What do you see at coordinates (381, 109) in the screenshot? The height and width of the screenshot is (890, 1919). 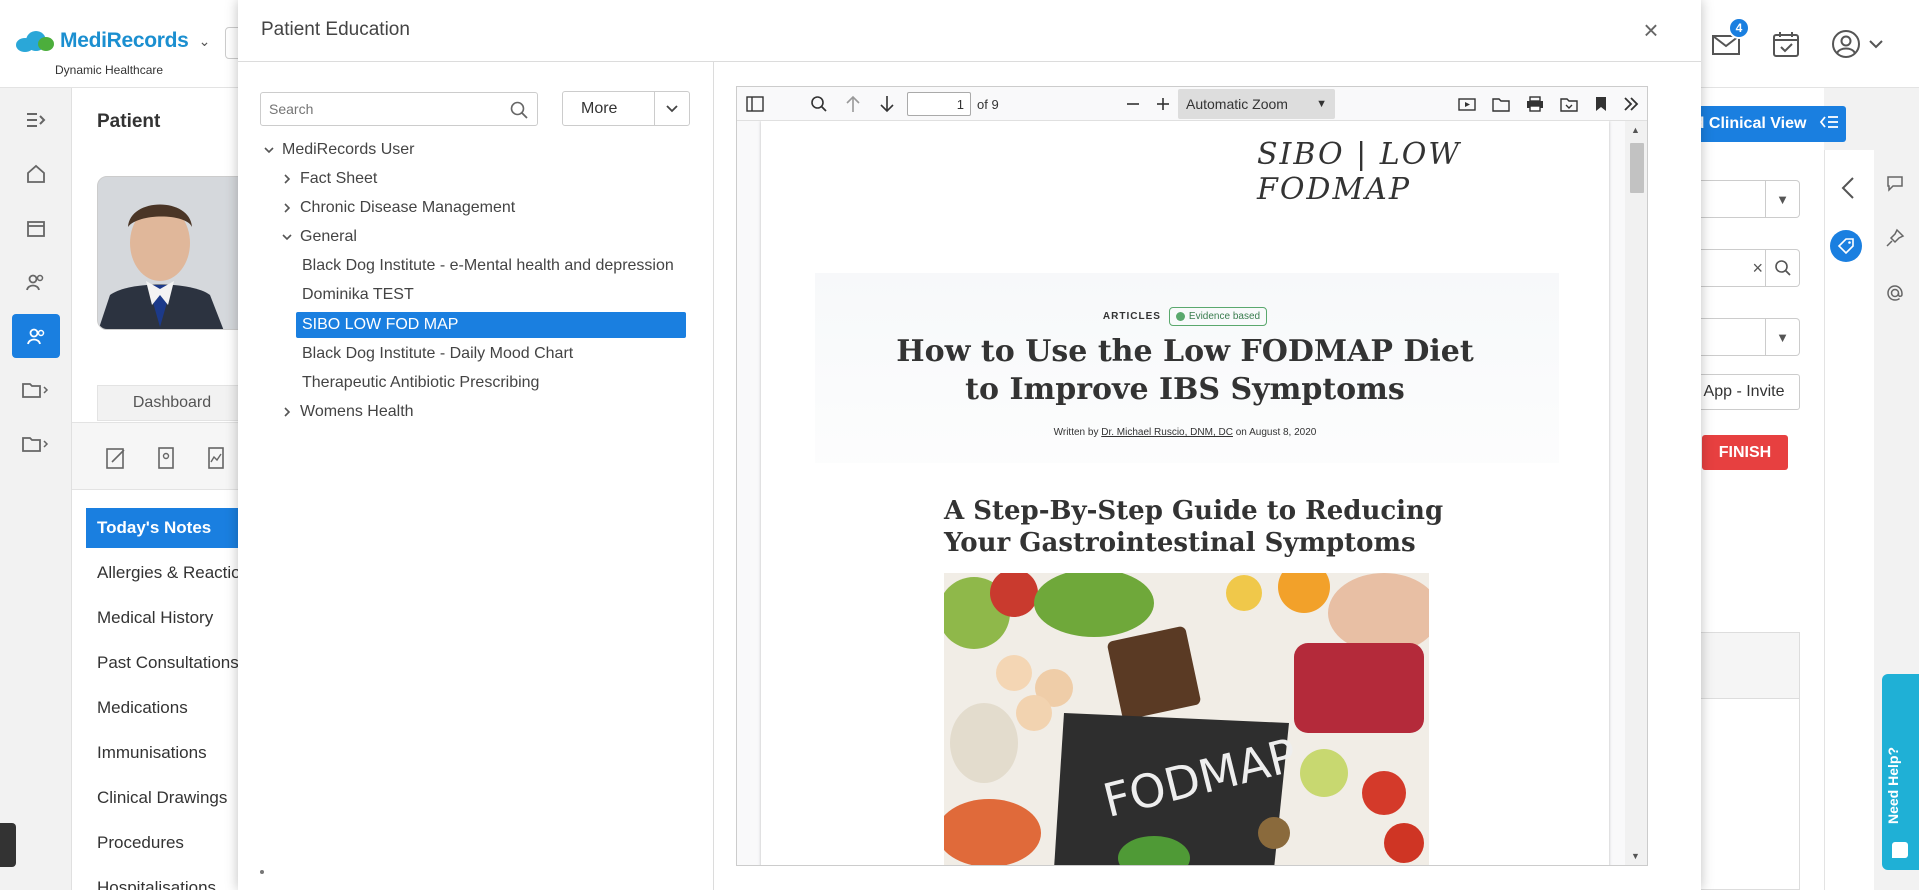 I see `tree-search-input` at bounding box center [381, 109].